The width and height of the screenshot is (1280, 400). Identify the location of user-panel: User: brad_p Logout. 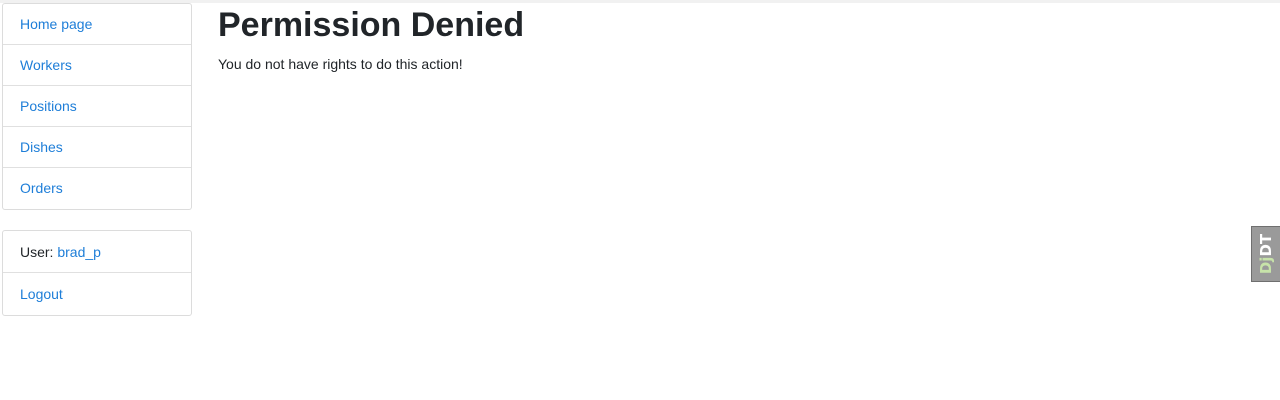
(97, 273).